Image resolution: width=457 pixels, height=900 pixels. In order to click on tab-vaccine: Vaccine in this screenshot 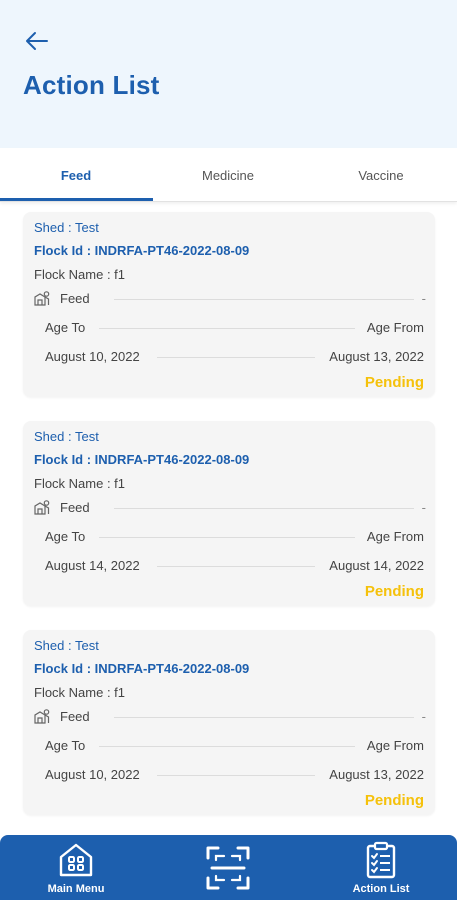, I will do `click(381, 175)`.